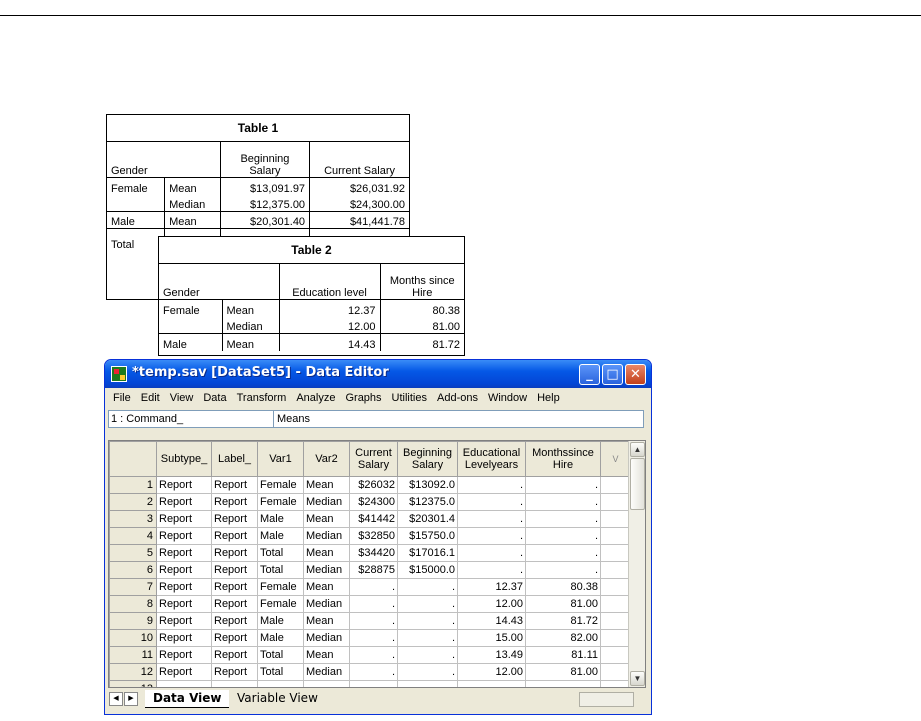 Image resolution: width=921 pixels, height=721 pixels. What do you see at coordinates (563, 655) in the screenshot?
I see `grid-cell: 81.11` at bounding box center [563, 655].